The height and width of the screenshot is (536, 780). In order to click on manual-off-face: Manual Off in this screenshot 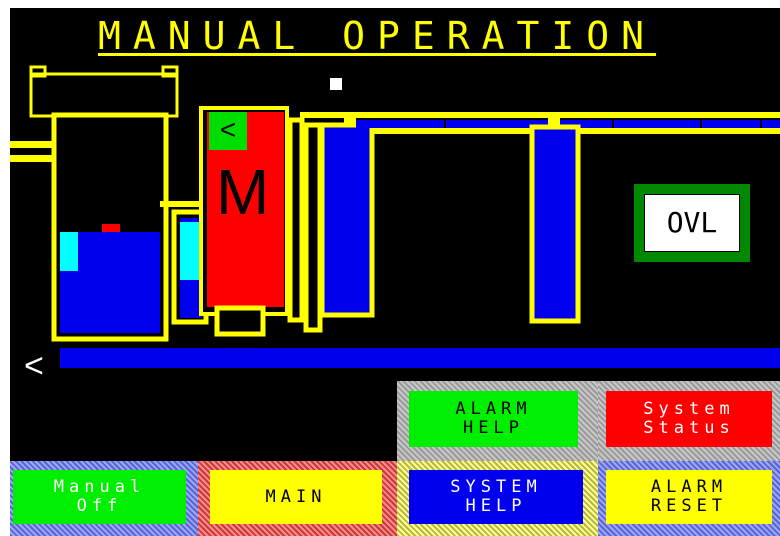, I will do `click(99, 497)`.